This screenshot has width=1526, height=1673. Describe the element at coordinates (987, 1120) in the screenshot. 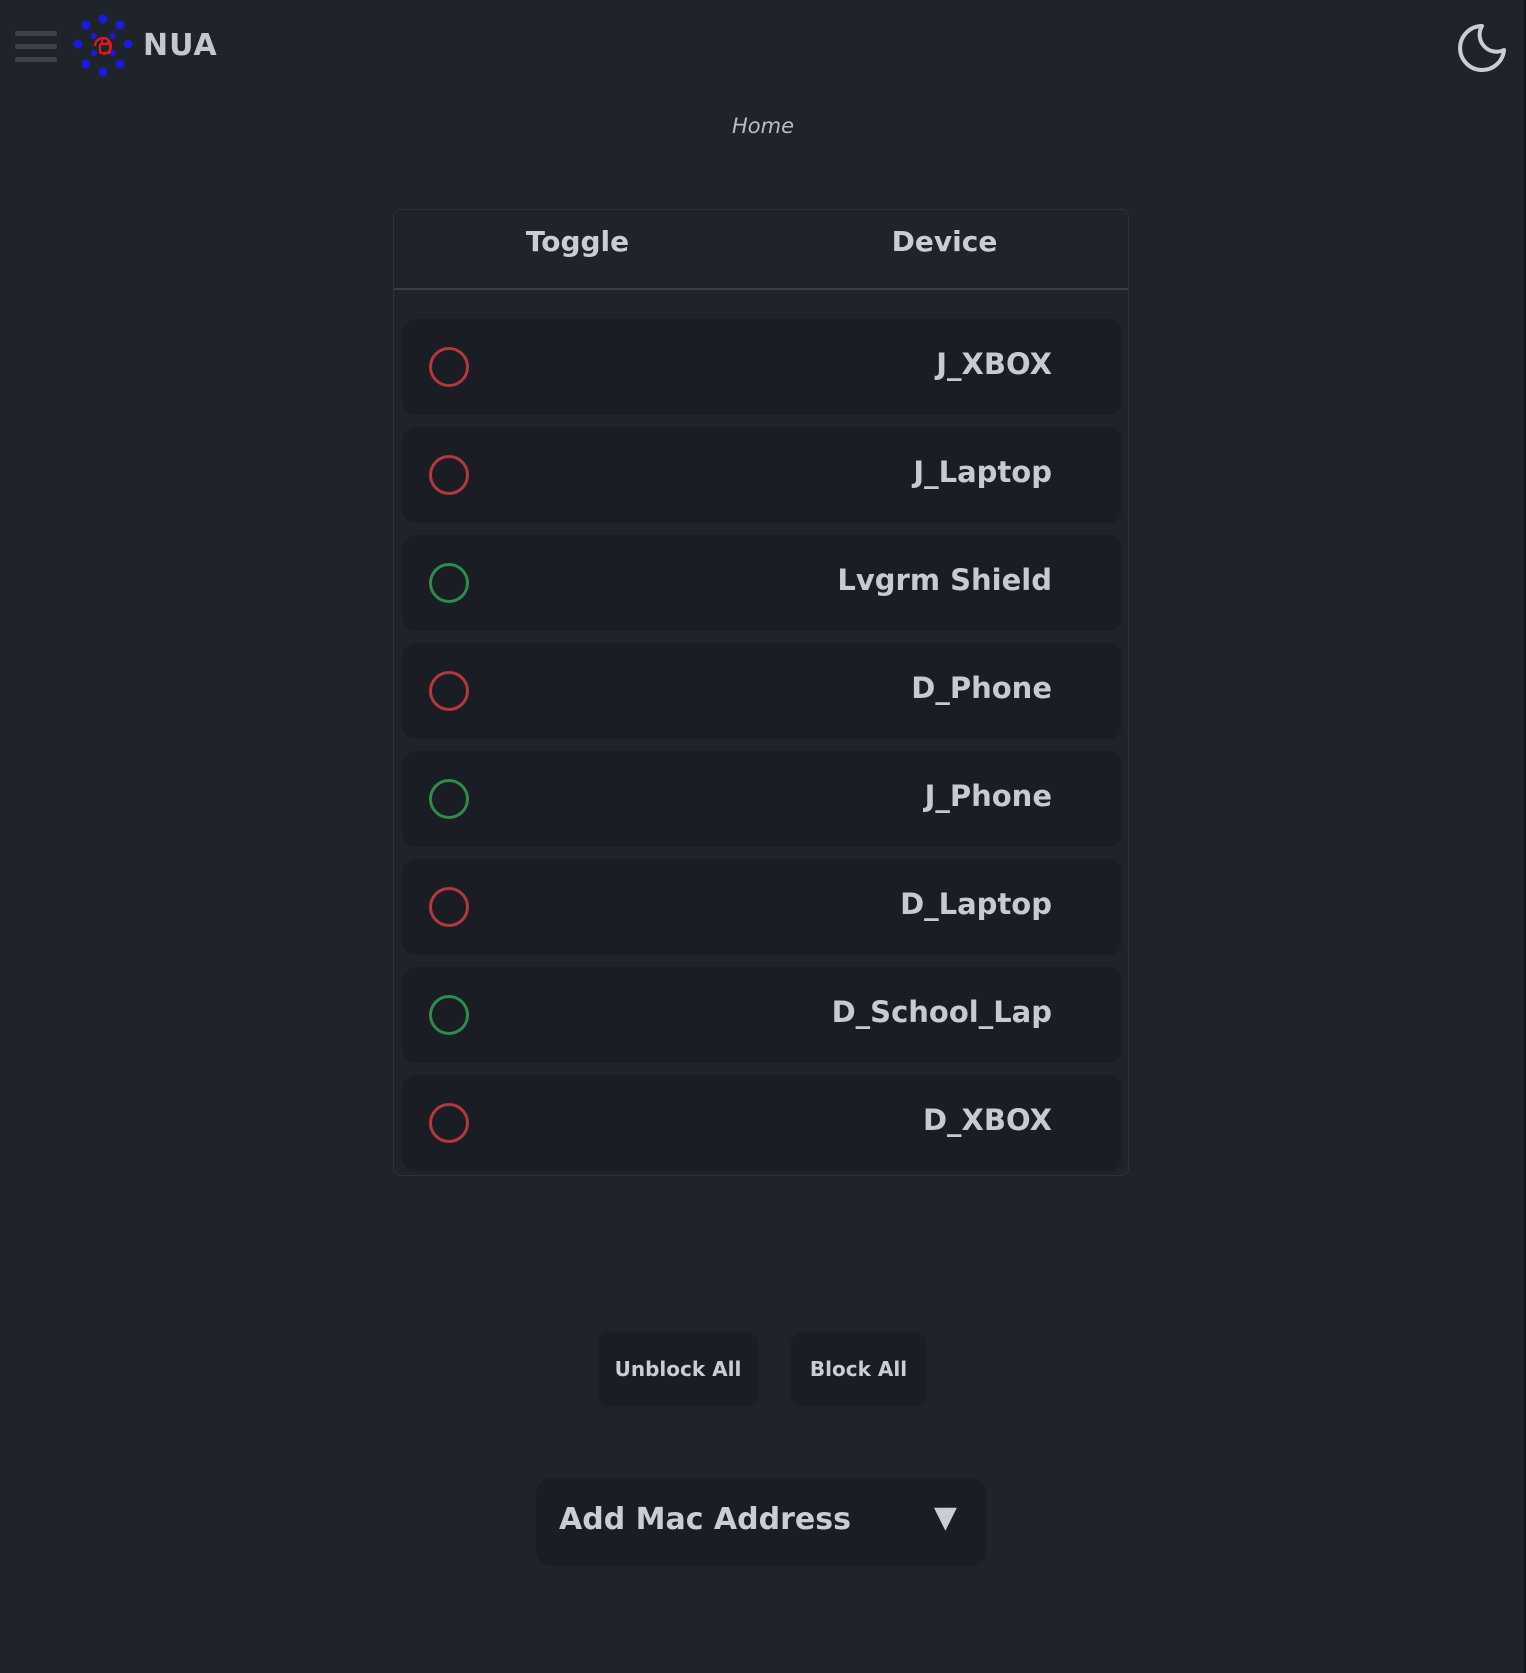

I see `device-name: D_XBOX` at that location.